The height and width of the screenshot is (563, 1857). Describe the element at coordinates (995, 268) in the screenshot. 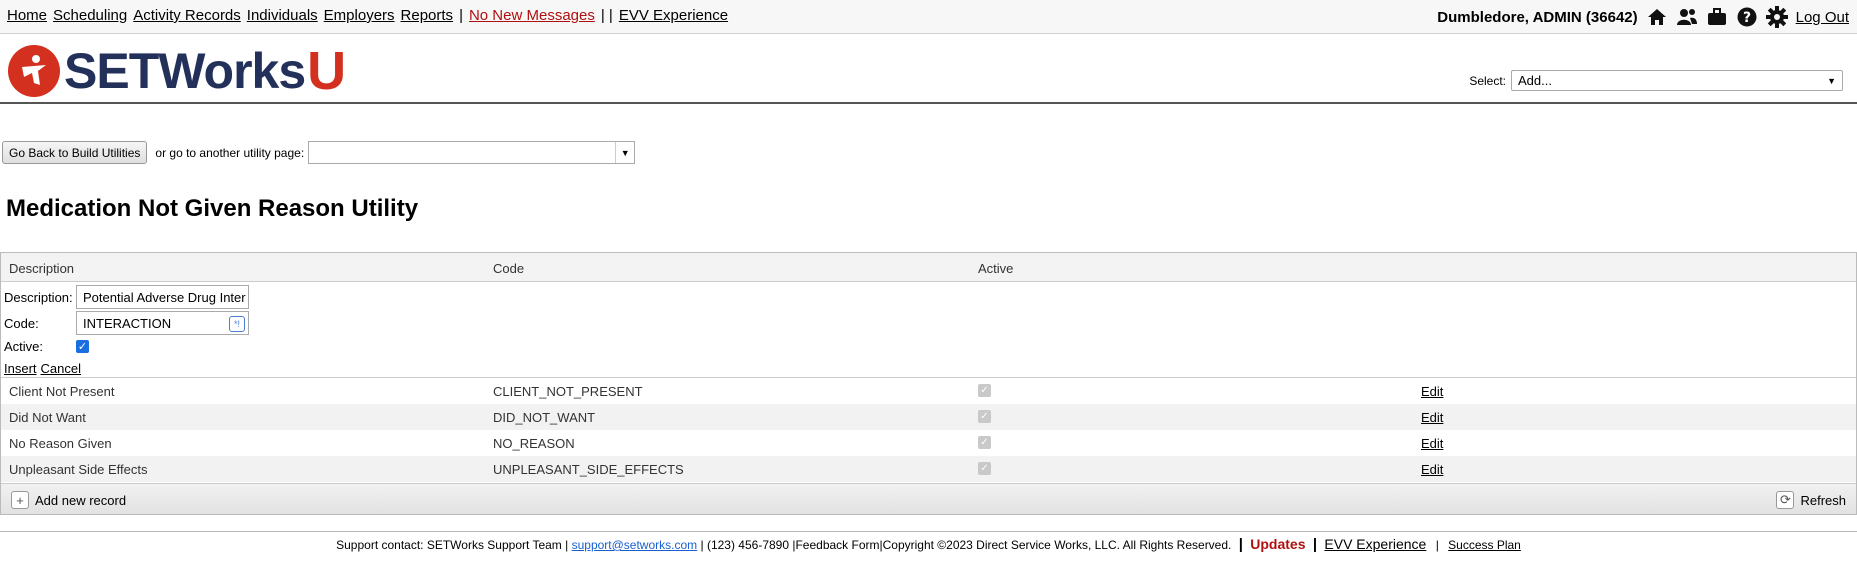

I see `column-header-active: Active` at that location.